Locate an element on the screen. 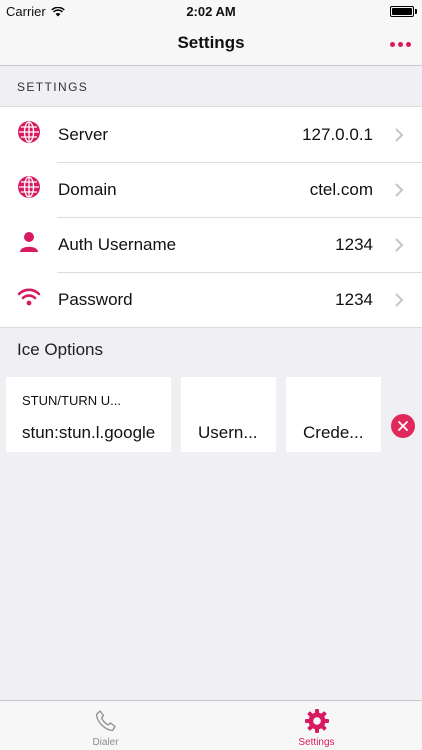 The height and width of the screenshot is (750, 422). wifi-icon is located at coordinates (29, 297).